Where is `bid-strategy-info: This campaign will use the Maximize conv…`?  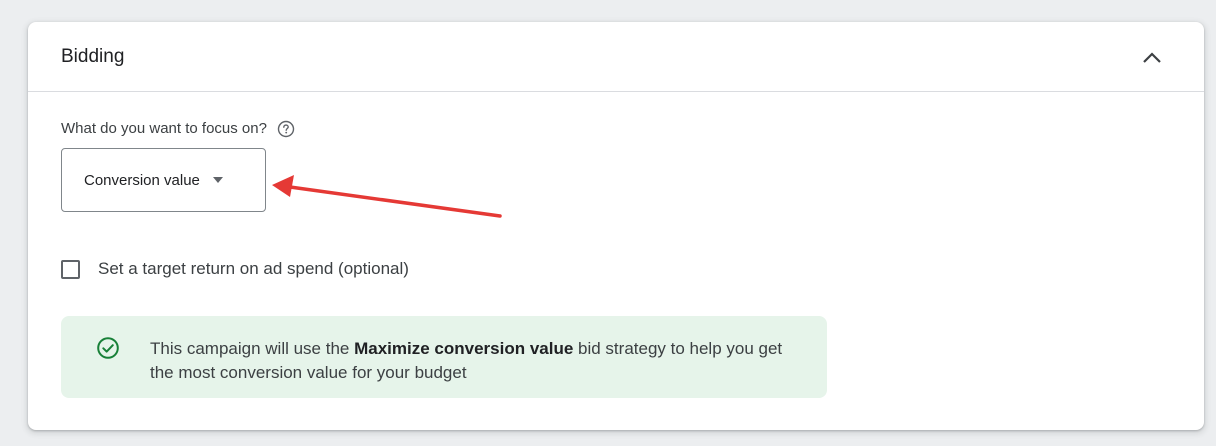 bid-strategy-info: This campaign will use the Maximize conv… is located at coordinates (444, 357).